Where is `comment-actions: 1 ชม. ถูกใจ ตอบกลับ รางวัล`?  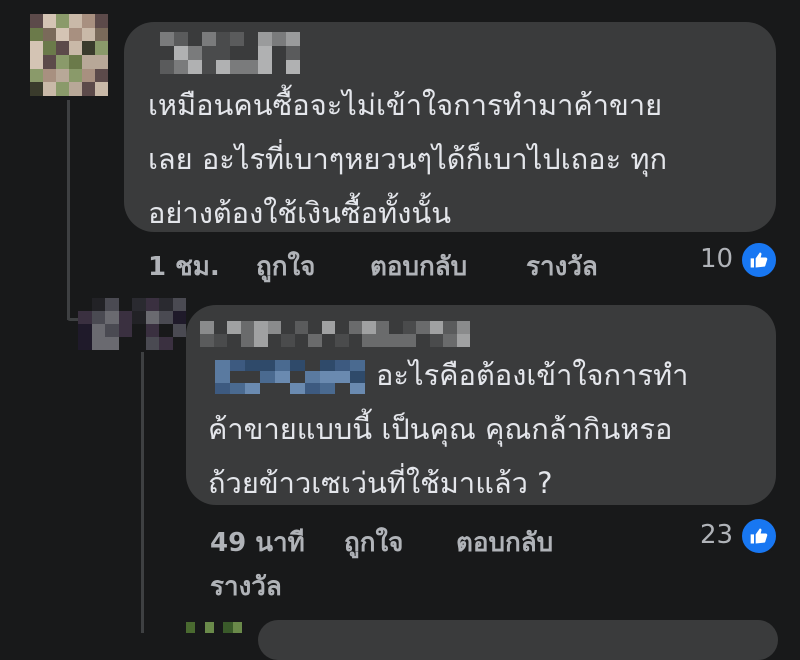
comment-actions: 1 ชม. ถูกใจ ตอบกลับ รางวัล is located at coordinates (398, 264).